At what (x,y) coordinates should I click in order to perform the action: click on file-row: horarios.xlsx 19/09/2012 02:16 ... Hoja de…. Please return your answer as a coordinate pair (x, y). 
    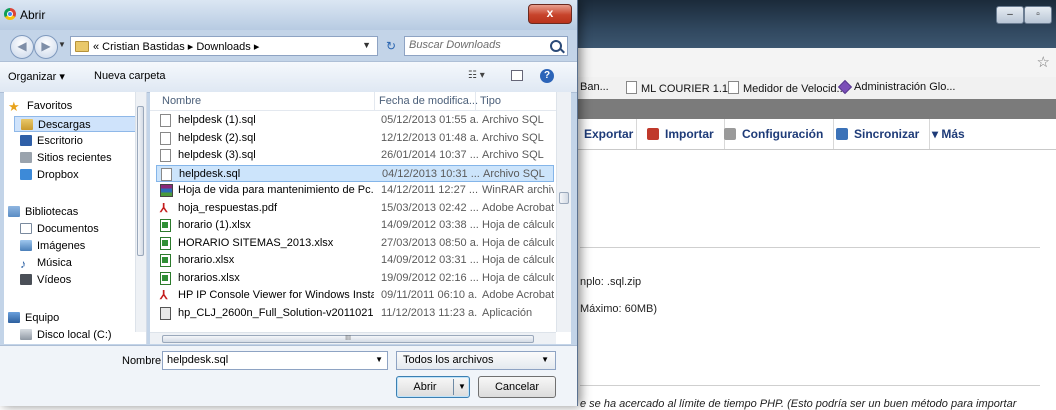
    Looking at the image, I should click on (355, 278).